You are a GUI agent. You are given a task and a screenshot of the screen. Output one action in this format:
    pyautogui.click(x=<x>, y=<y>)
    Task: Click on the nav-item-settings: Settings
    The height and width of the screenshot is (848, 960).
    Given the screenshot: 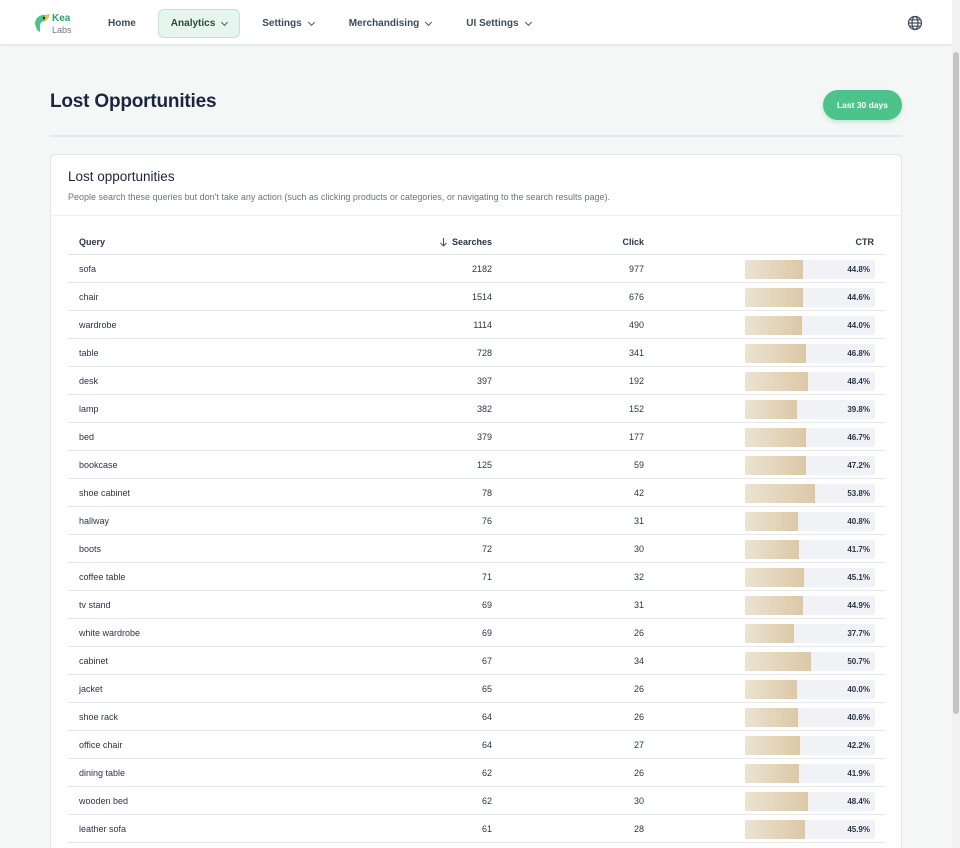 What is the action you would take?
    pyautogui.click(x=287, y=23)
    